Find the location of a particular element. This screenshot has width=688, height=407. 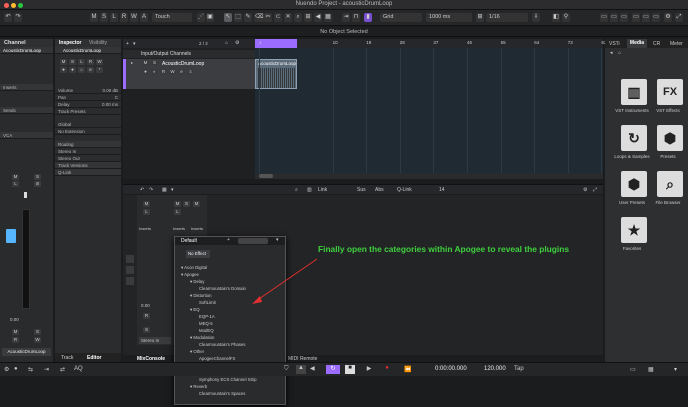

quantize-preset-icon: ⇩ is located at coordinates (536, 17).